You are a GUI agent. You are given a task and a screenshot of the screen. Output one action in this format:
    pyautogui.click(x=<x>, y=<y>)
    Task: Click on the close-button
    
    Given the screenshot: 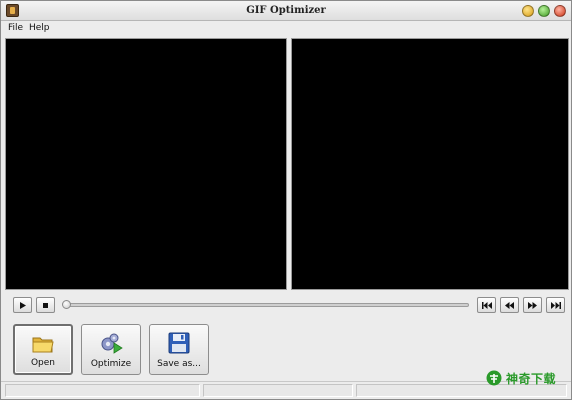 What is the action you would take?
    pyautogui.click(x=560, y=11)
    